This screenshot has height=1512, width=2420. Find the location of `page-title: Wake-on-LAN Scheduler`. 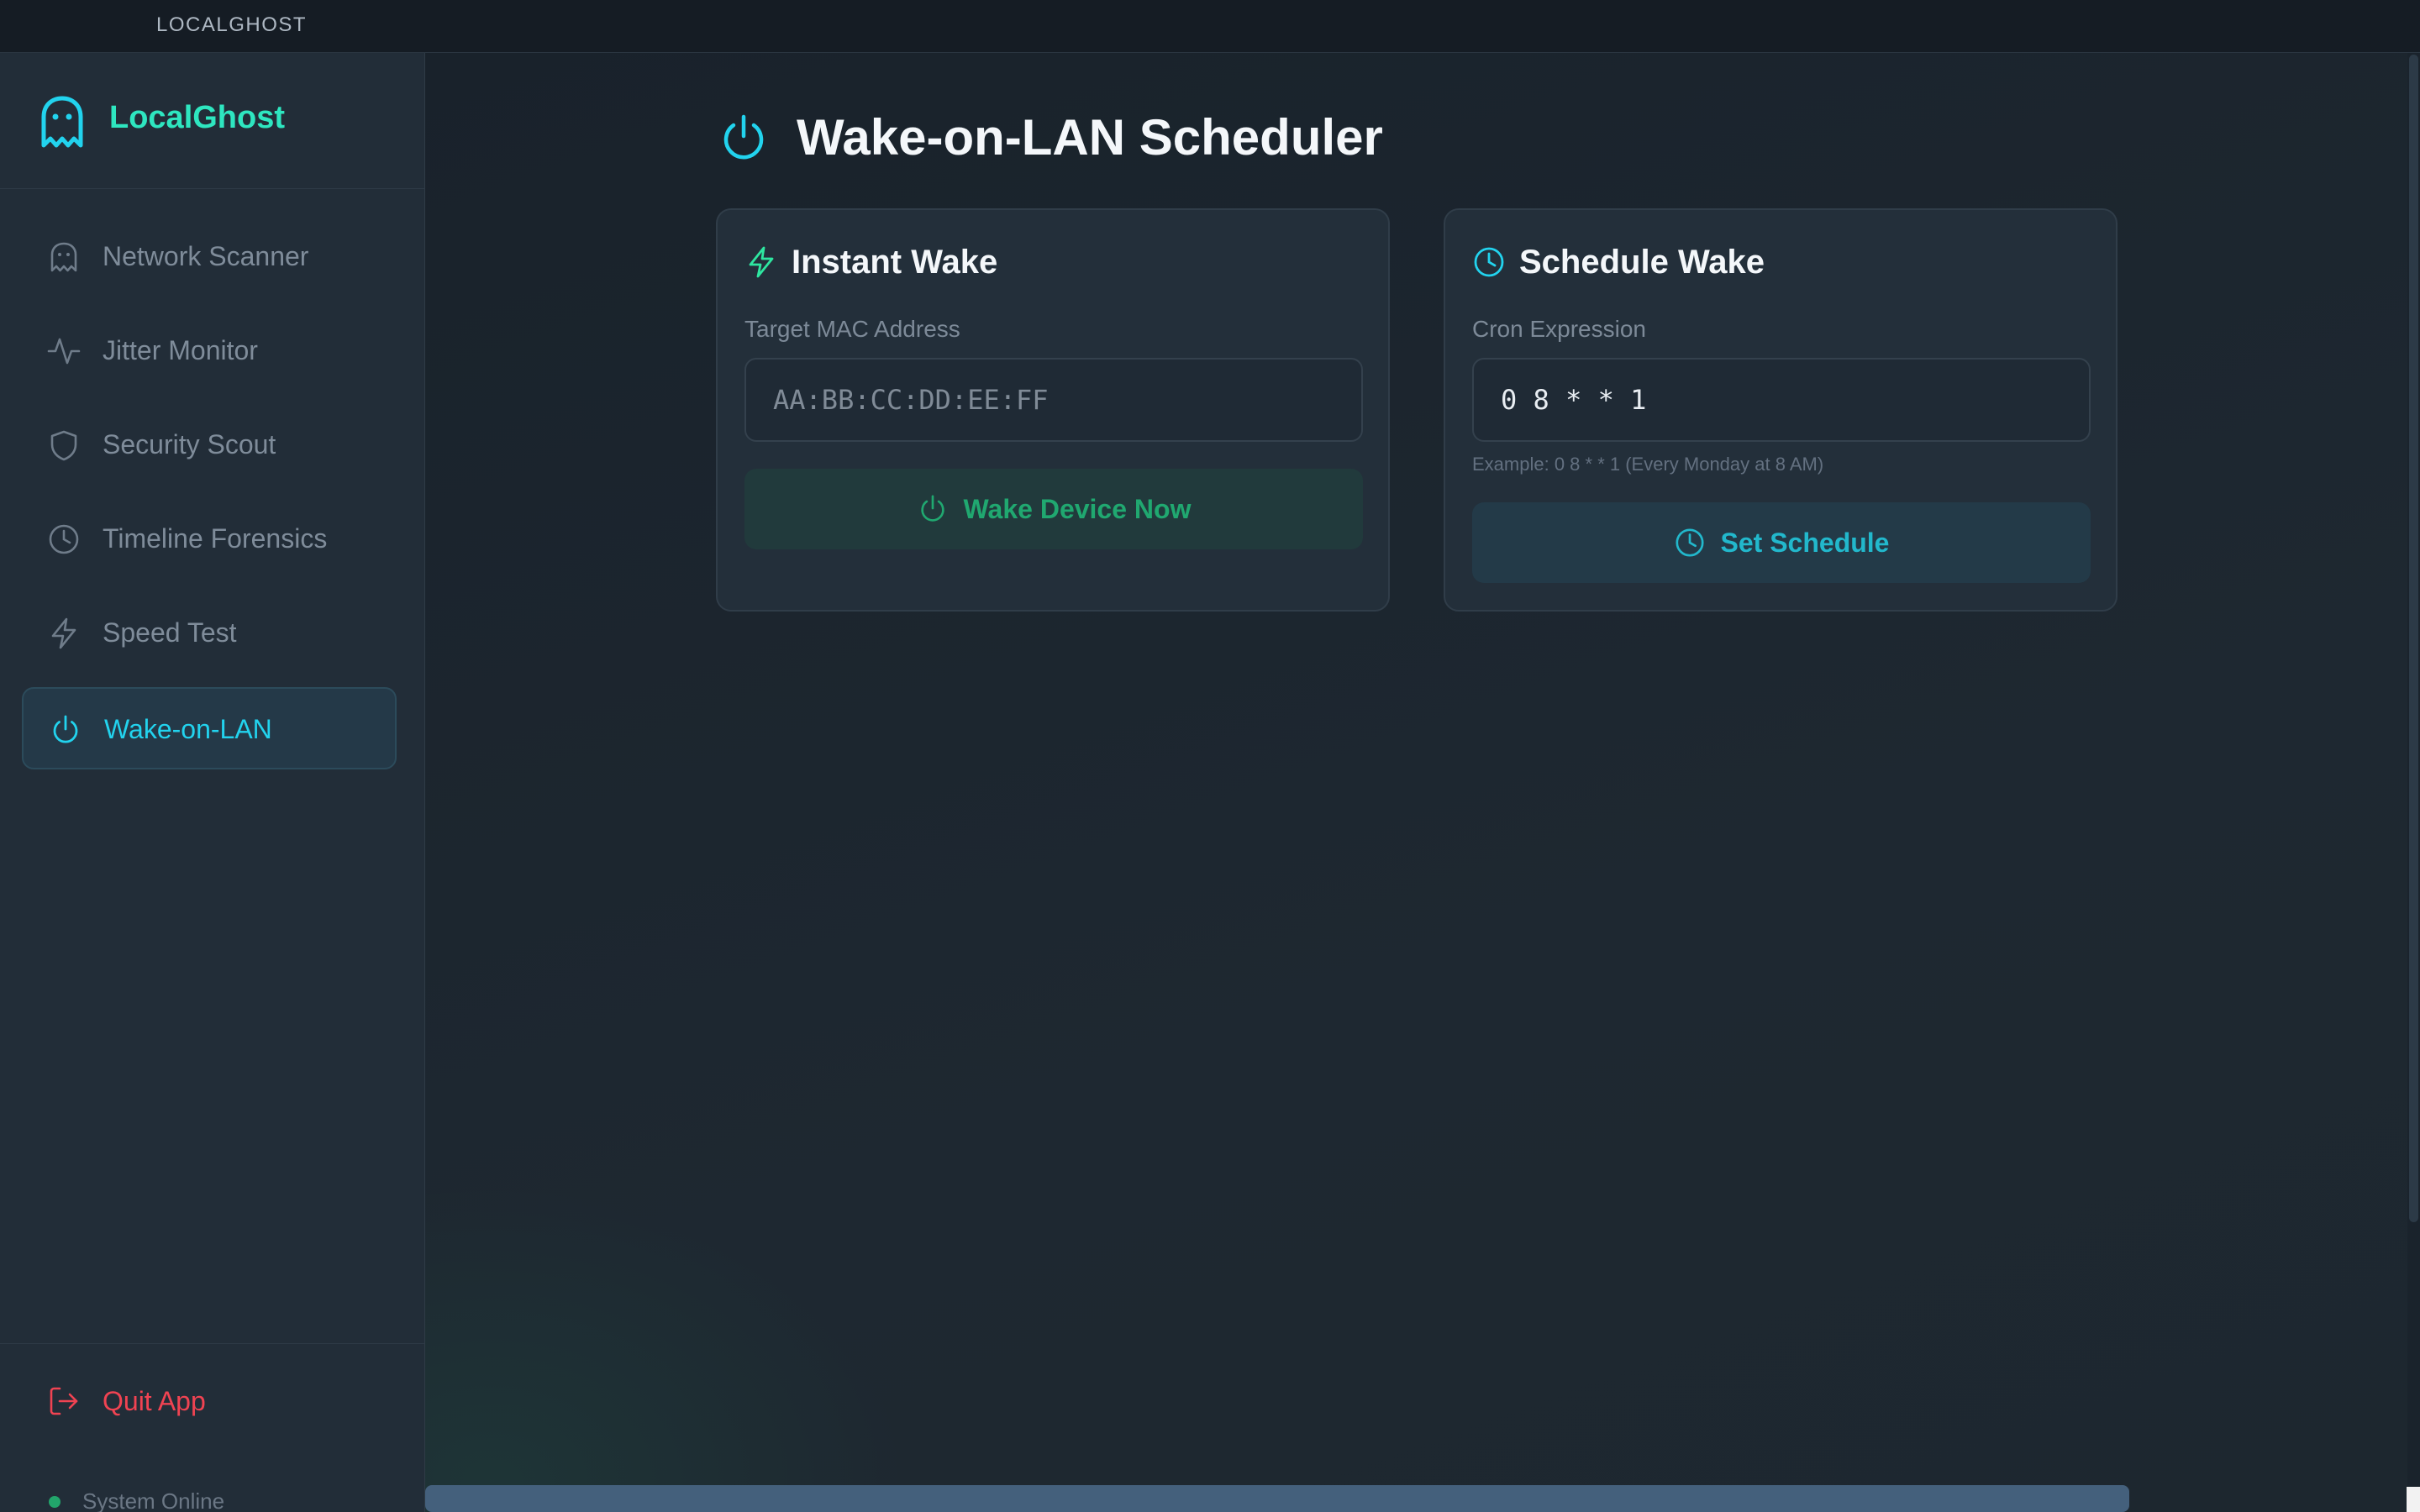

page-title: Wake-on-LAN Scheduler is located at coordinates (1090, 137).